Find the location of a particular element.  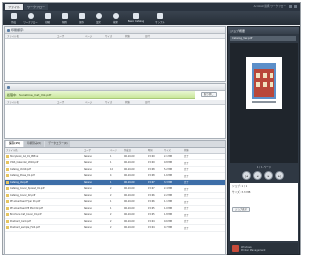

tab-printed: 印刷済み(0) is located at coordinates (34, 144).